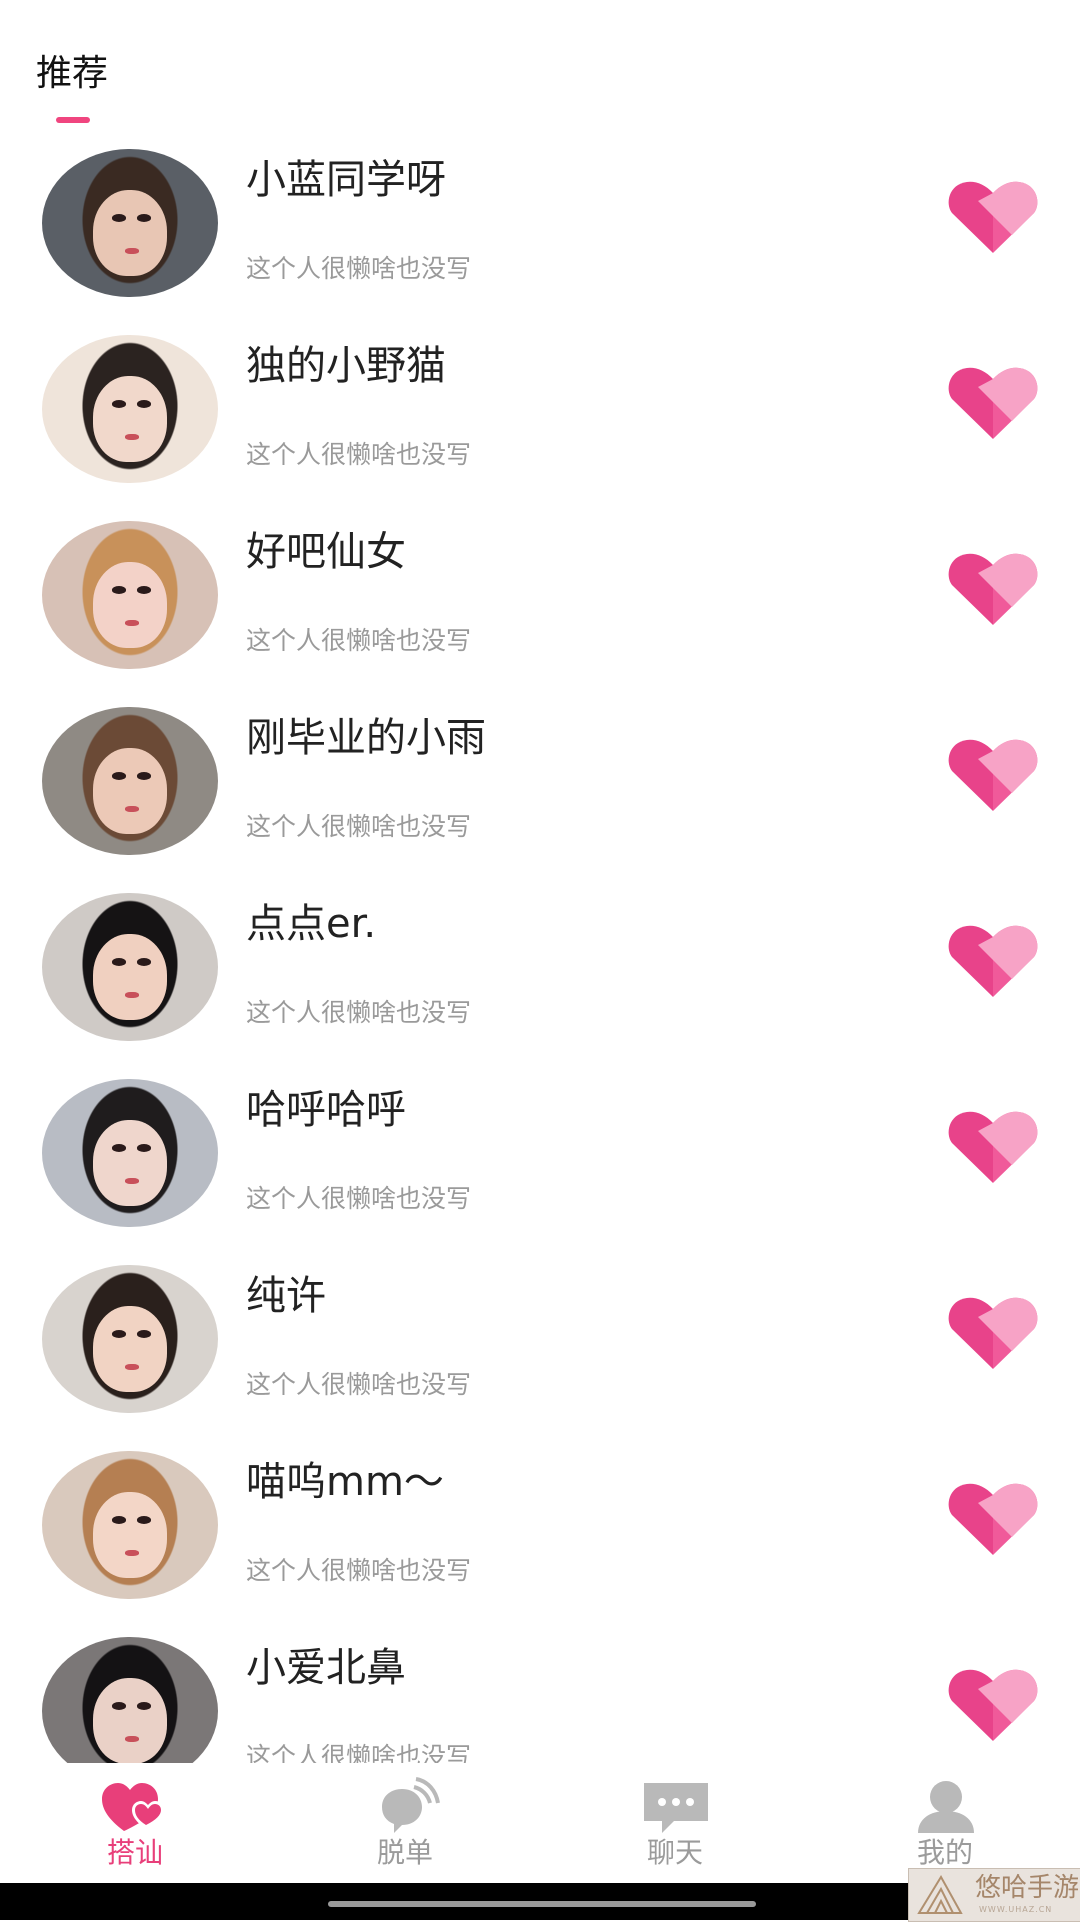 The height and width of the screenshot is (1922, 1080). I want to click on list-item: 好吧仙女这个人很懒啥也没写, so click(540, 600).